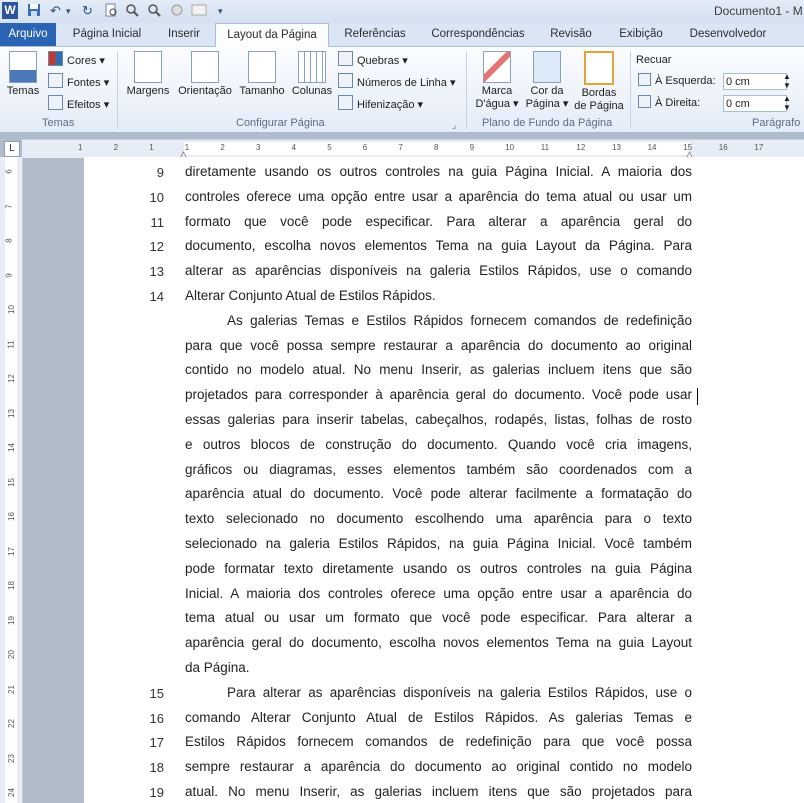  I want to click on zoom-out-icon, so click(154, 11).